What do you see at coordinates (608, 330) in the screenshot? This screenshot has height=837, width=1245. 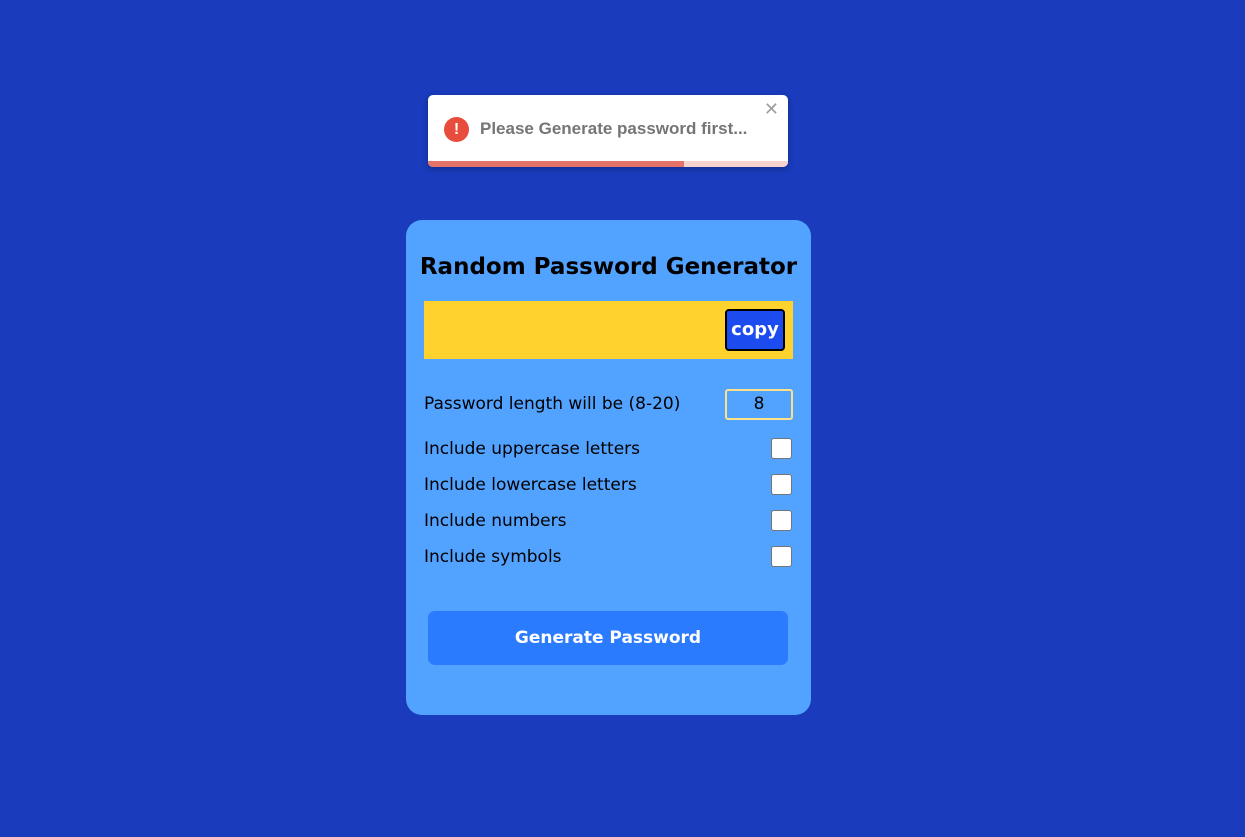 I see `password-output: copy` at bounding box center [608, 330].